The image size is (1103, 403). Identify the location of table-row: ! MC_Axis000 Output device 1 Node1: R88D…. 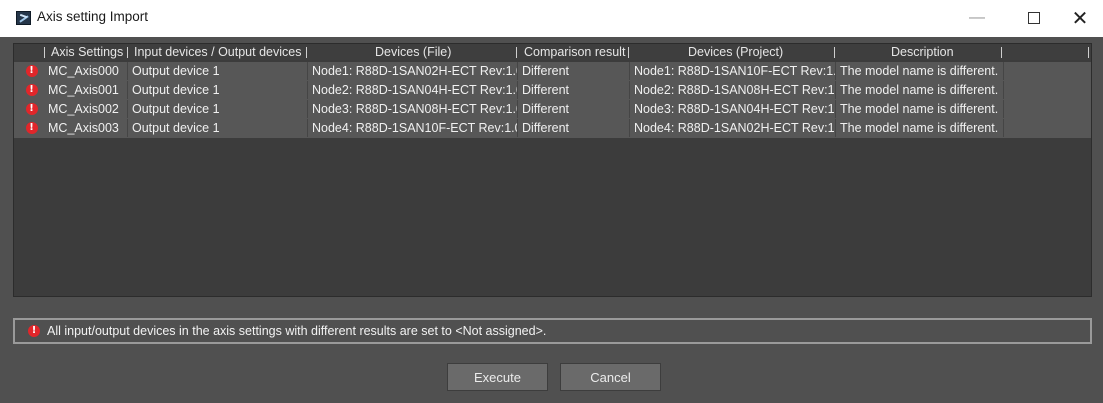
(552, 71).